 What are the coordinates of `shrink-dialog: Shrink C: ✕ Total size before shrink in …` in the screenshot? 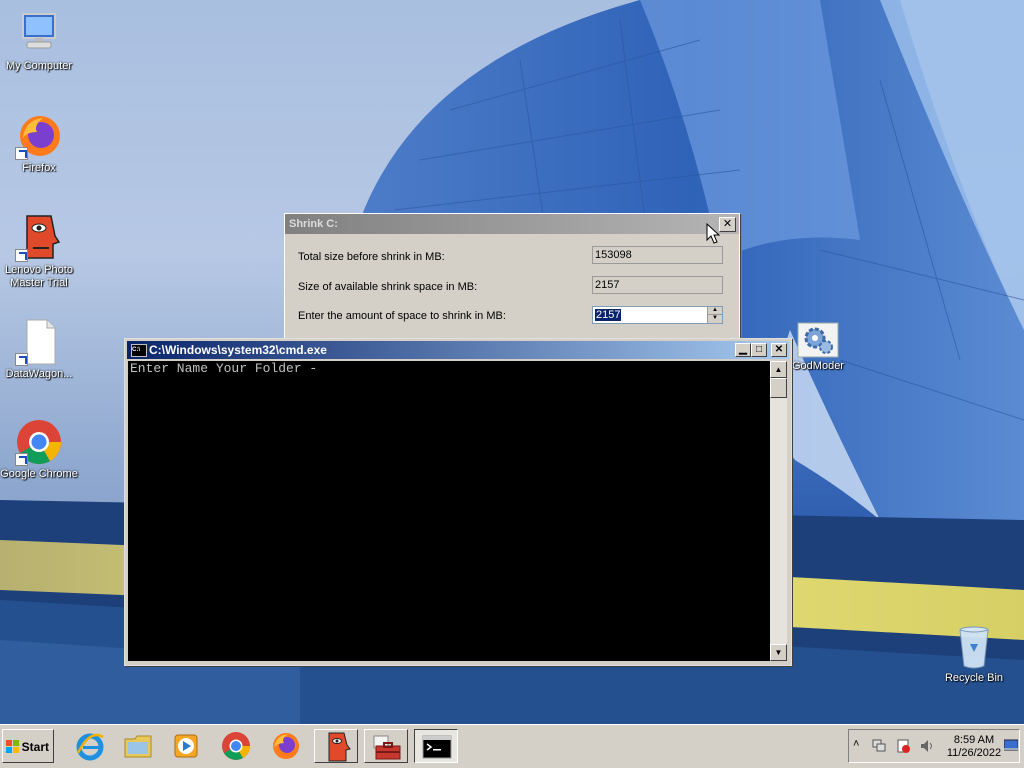 It's located at (512, 279).